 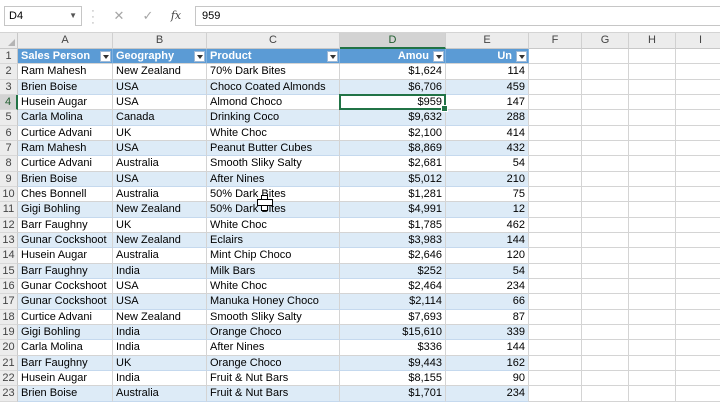 I want to click on cell-c13: Eclairs, so click(x=273, y=240).